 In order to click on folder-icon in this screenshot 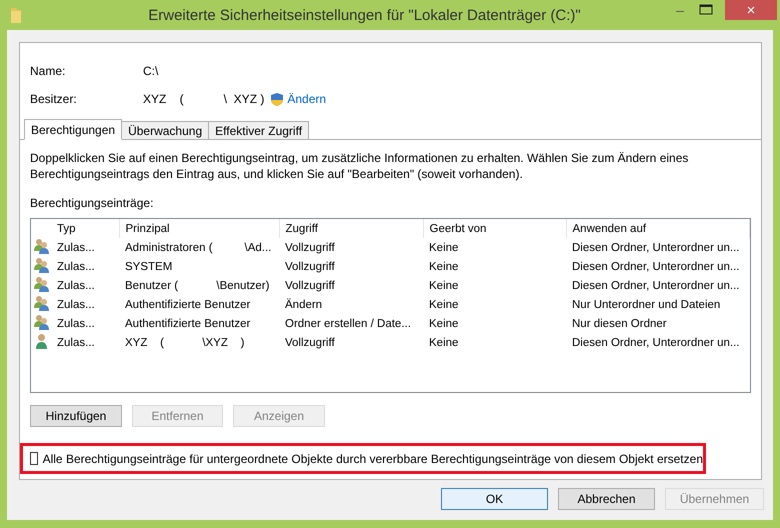, I will do `click(16, 15)`.